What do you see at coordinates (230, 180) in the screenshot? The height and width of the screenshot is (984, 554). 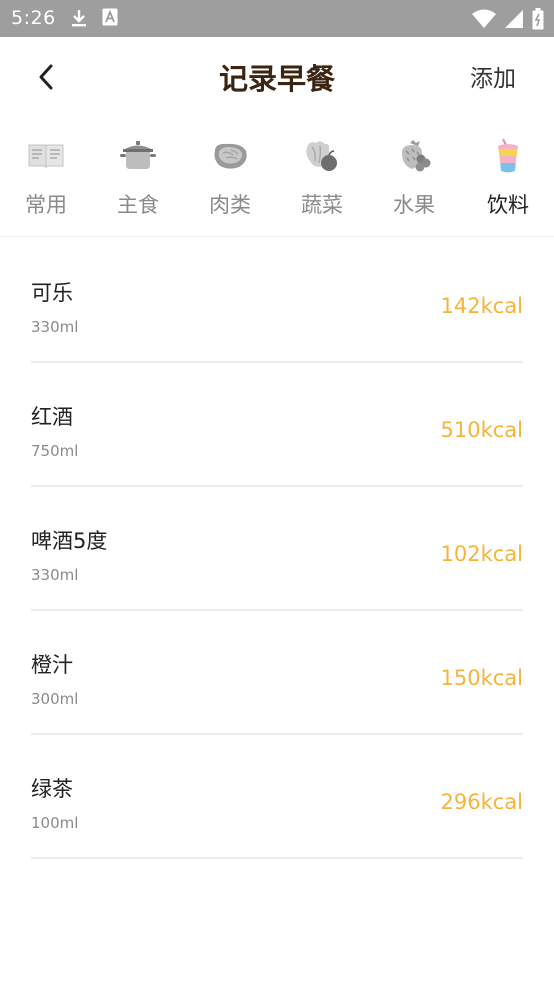 I see `tab-meat: 肉类` at bounding box center [230, 180].